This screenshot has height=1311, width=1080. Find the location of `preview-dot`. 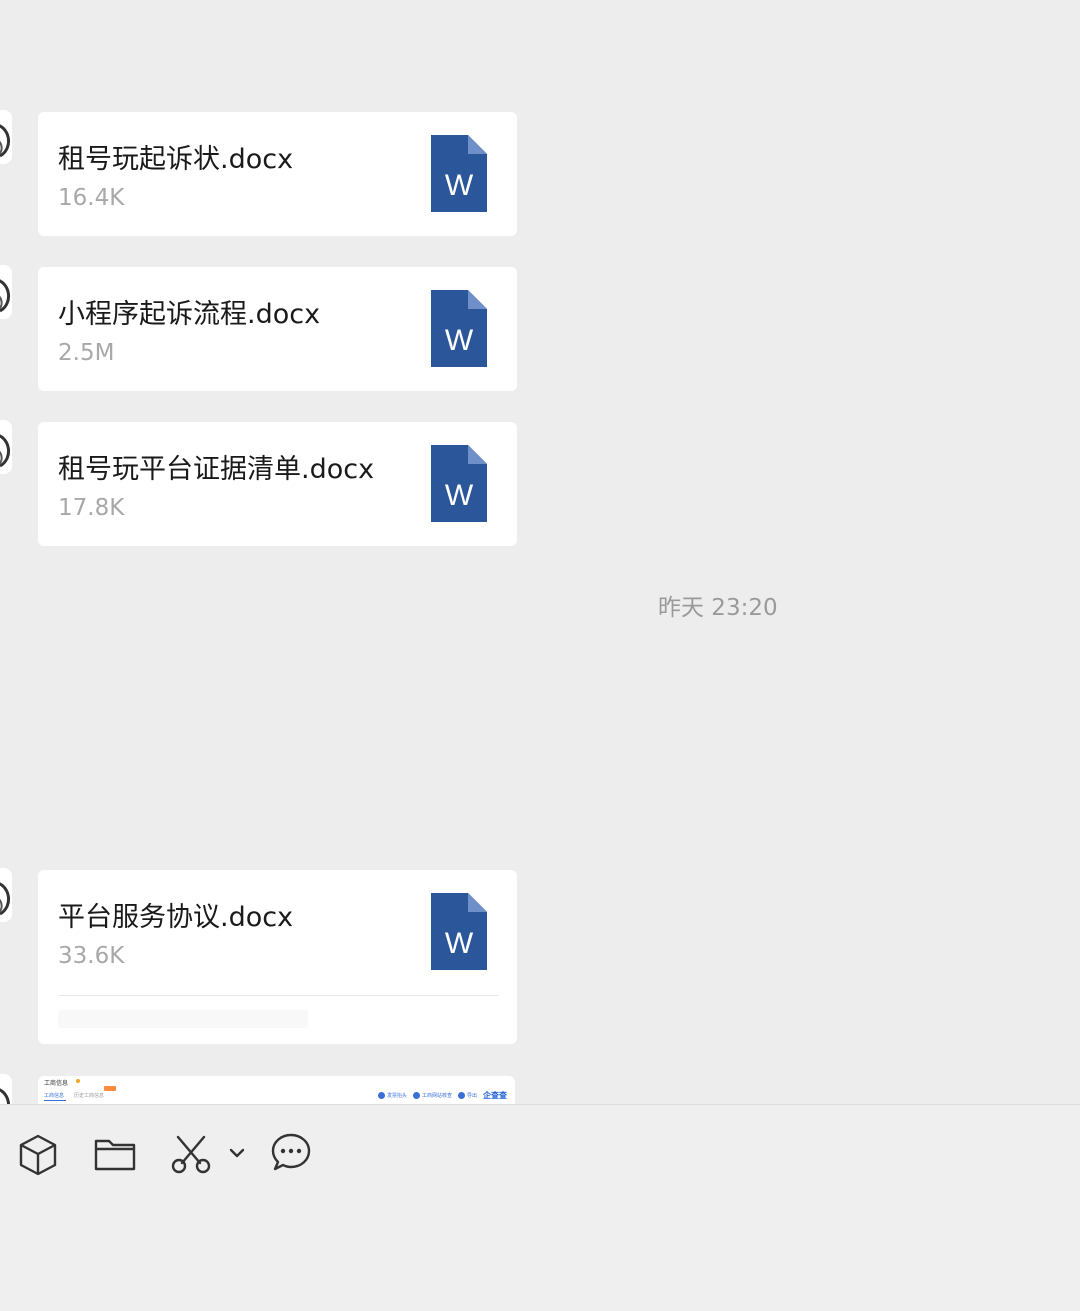

preview-dot is located at coordinates (78, 1081).